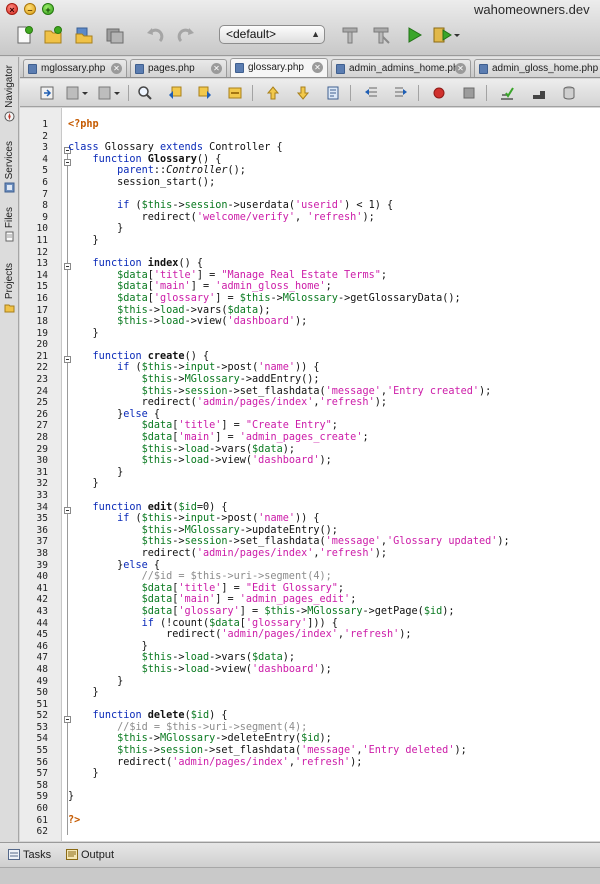 Image resolution: width=600 pixels, height=884 pixels. What do you see at coordinates (218, 368) in the screenshot?
I see `line-text: if ($this->input->post('name')) {` at bounding box center [218, 368].